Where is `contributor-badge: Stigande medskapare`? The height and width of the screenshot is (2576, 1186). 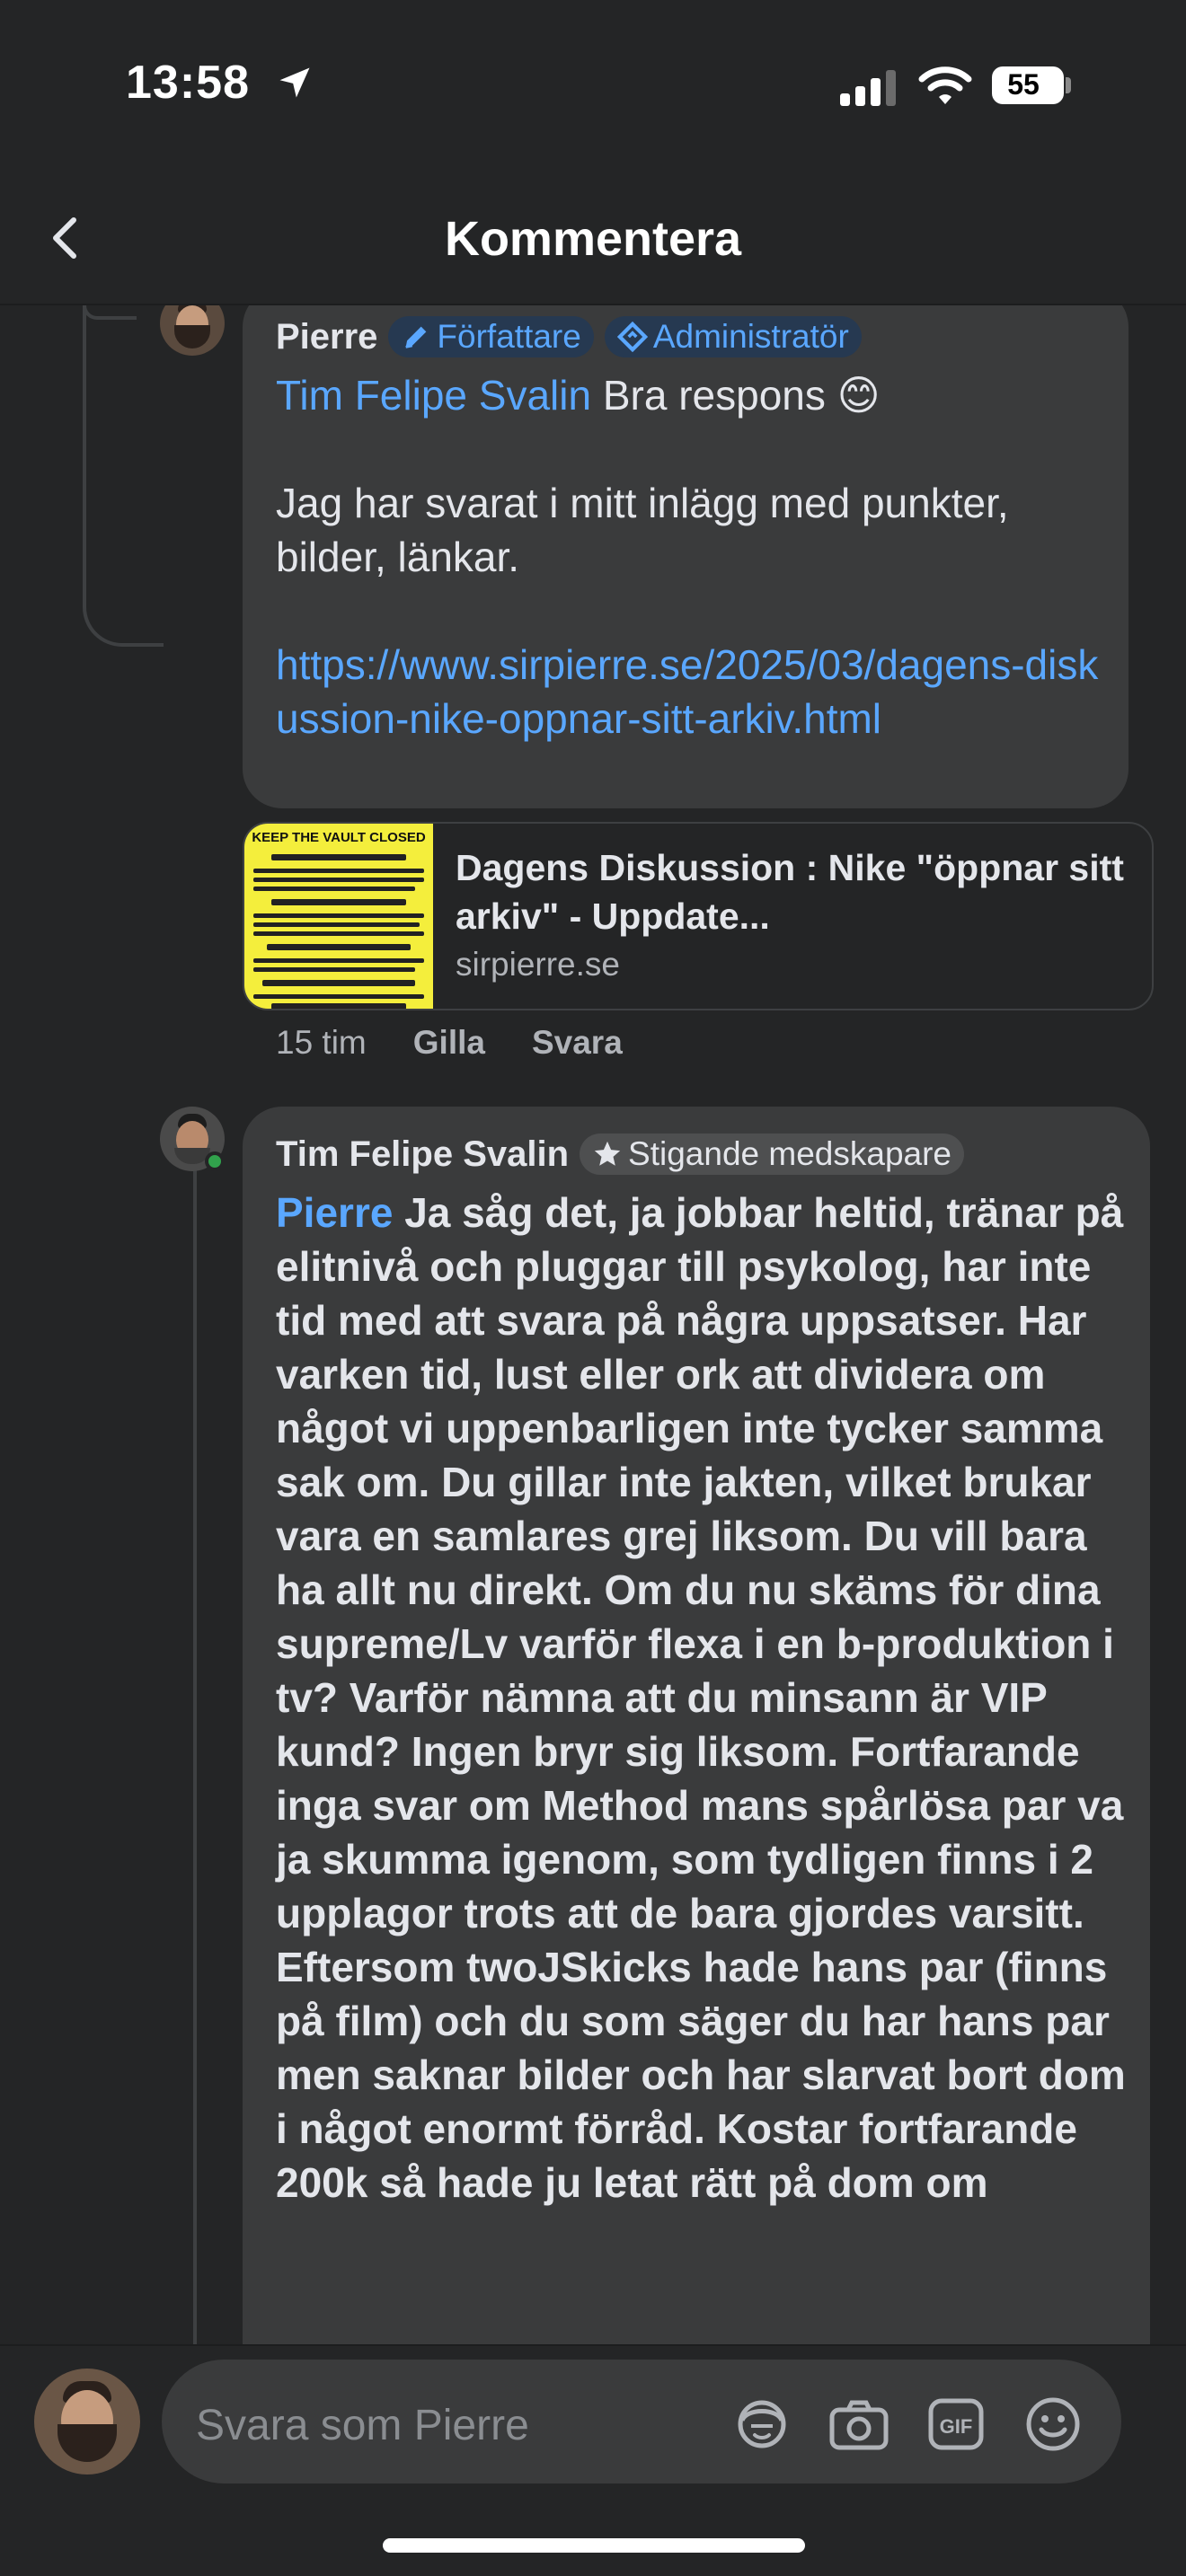 contributor-badge: Stigande medskapare is located at coordinates (772, 1154).